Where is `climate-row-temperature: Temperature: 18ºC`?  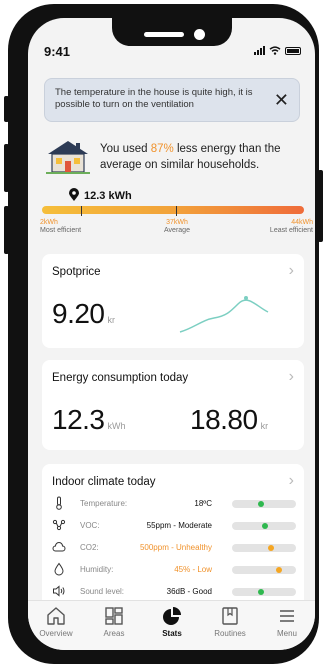 climate-row-temperature: Temperature: 18ºC is located at coordinates (174, 504).